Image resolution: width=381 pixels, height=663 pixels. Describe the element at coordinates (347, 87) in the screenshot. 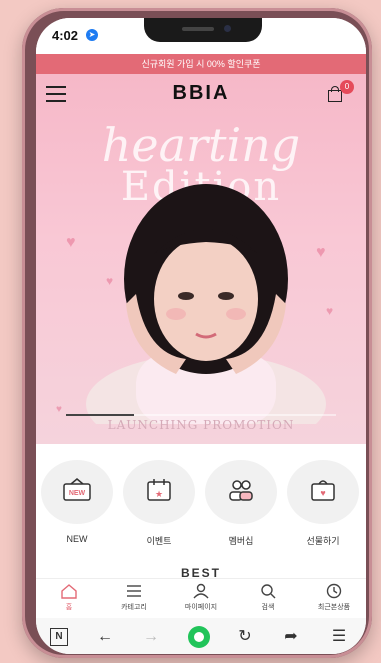

I see `cart-count-badge: 0` at that location.